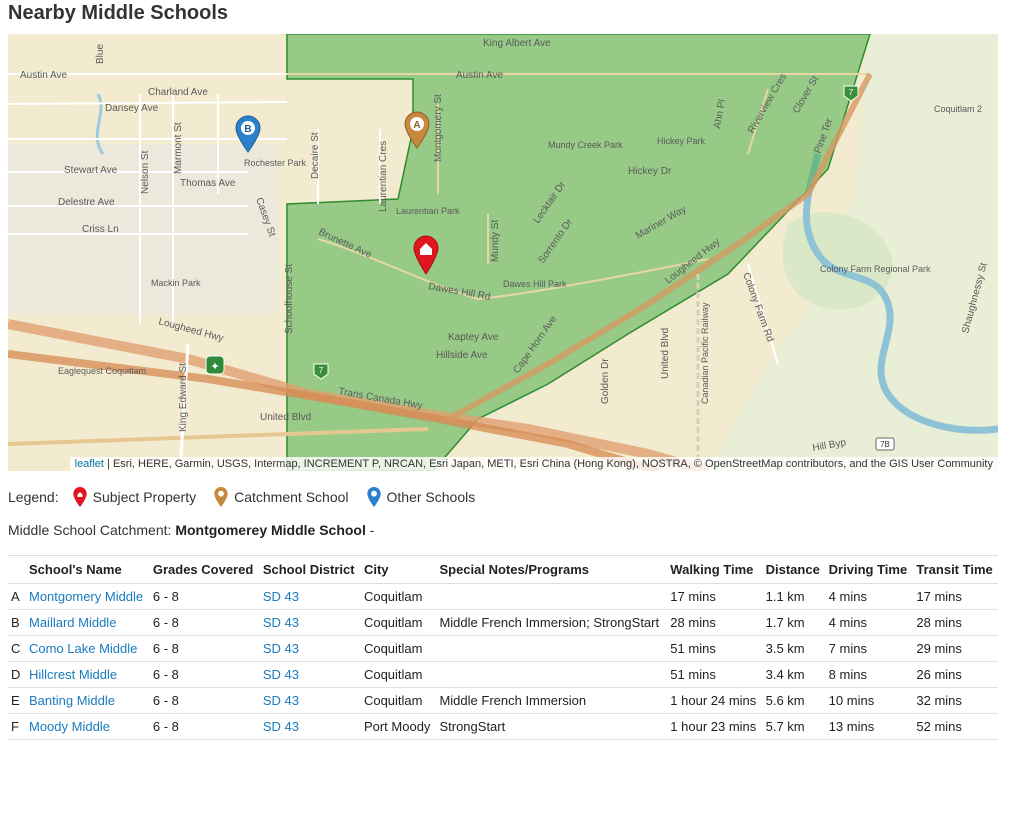  I want to click on catchment-school-name: Montgomerey Middle School, so click(270, 530).